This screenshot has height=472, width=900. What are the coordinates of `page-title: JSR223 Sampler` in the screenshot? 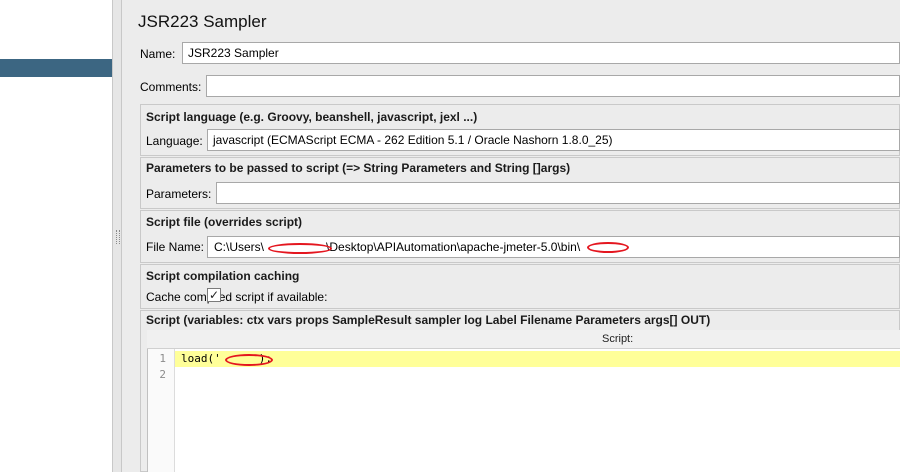 It's located at (202, 21).